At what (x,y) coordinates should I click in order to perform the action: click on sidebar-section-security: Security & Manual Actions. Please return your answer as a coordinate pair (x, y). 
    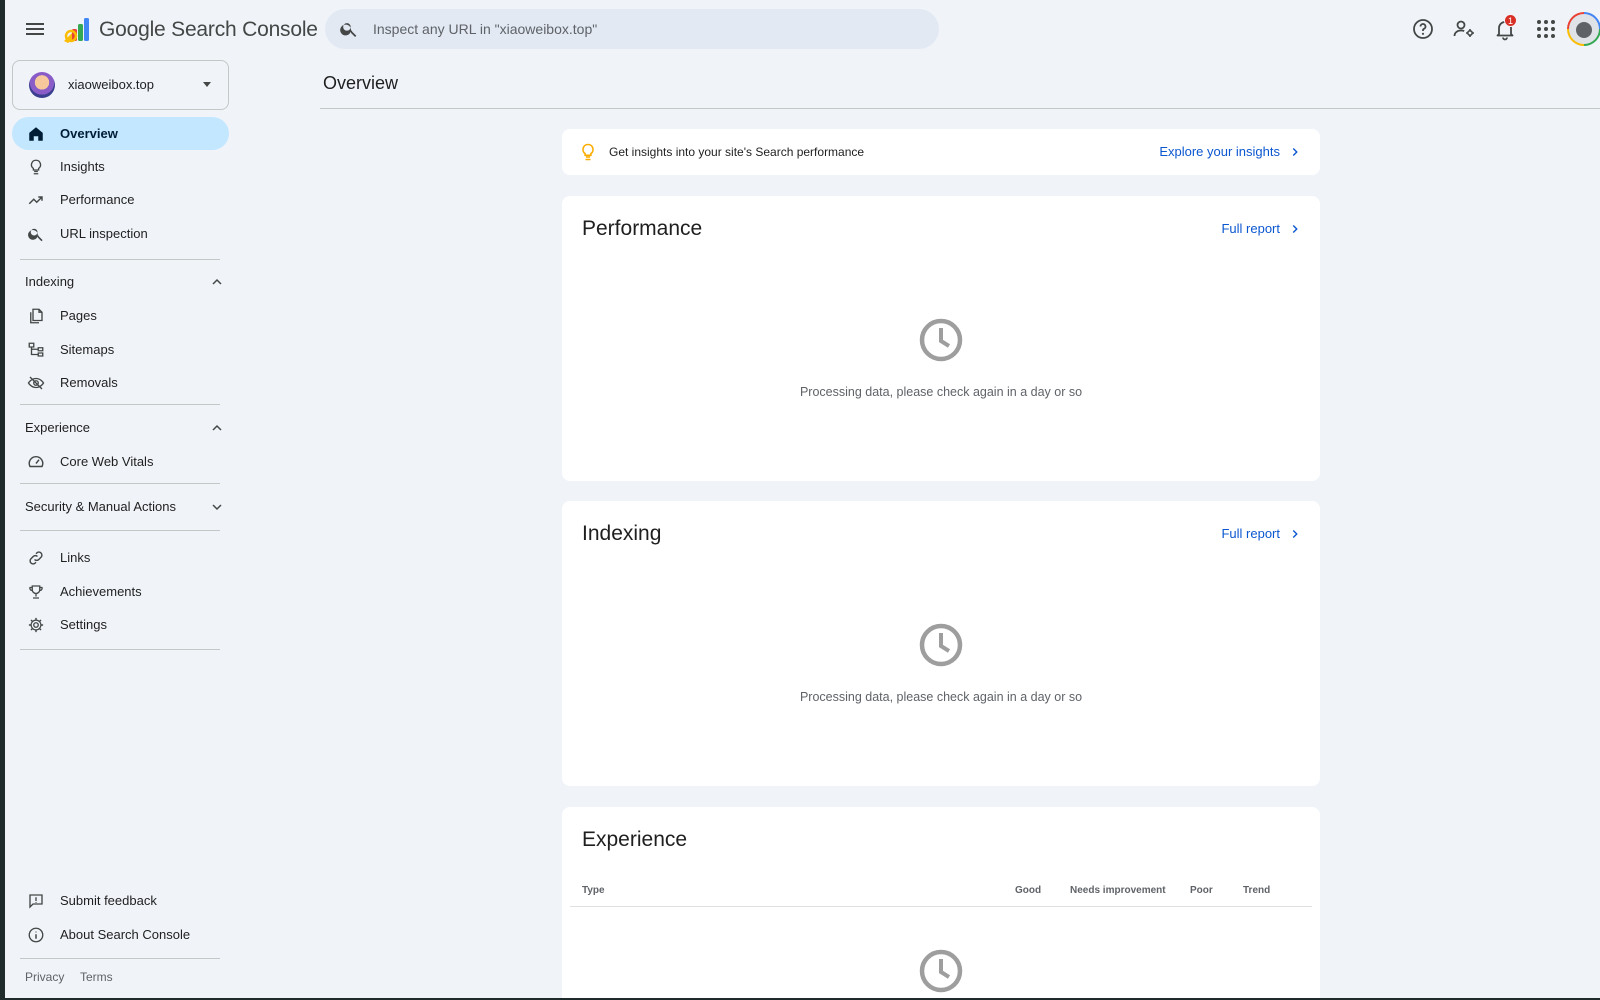
    Looking at the image, I should click on (125, 507).